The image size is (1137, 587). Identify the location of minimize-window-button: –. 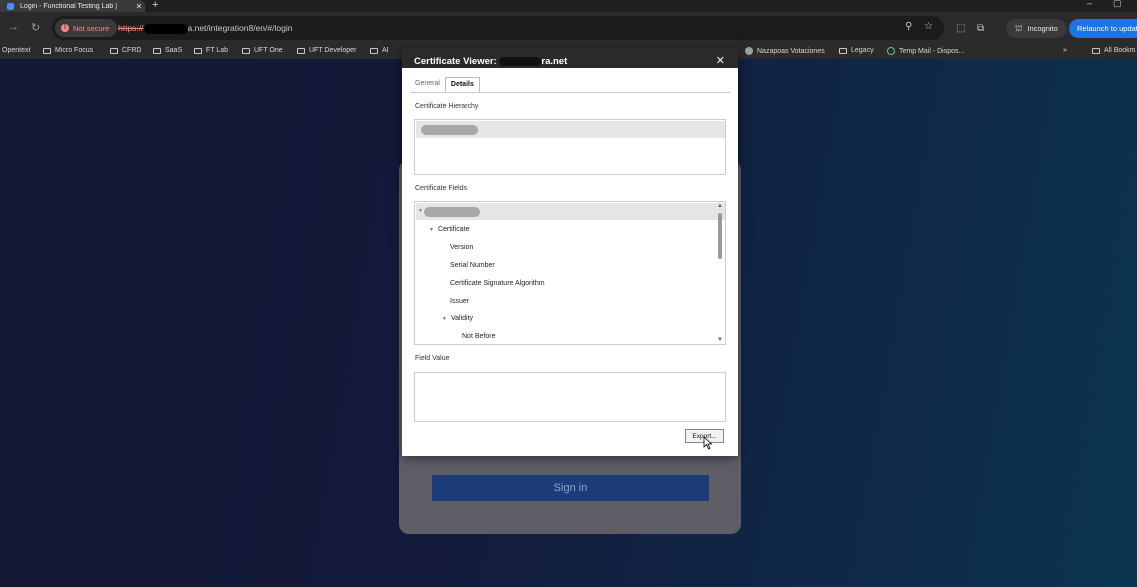
(1089, 4).